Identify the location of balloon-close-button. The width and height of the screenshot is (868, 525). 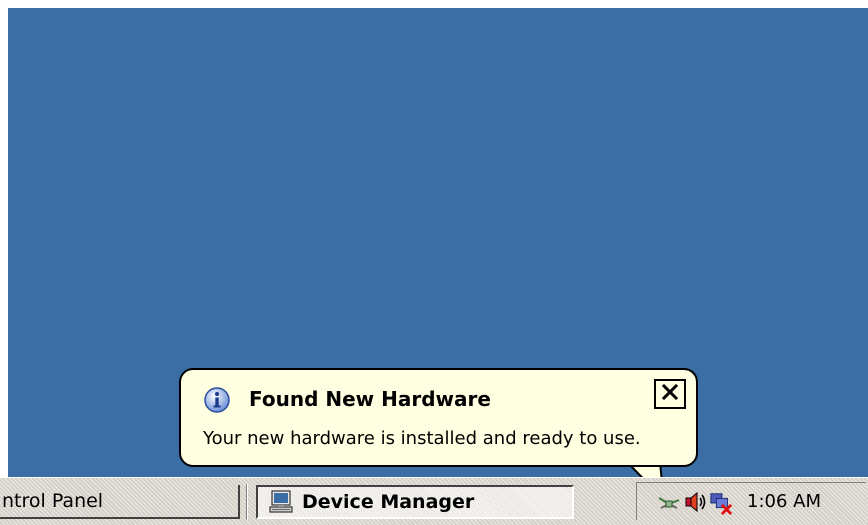
(670, 394).